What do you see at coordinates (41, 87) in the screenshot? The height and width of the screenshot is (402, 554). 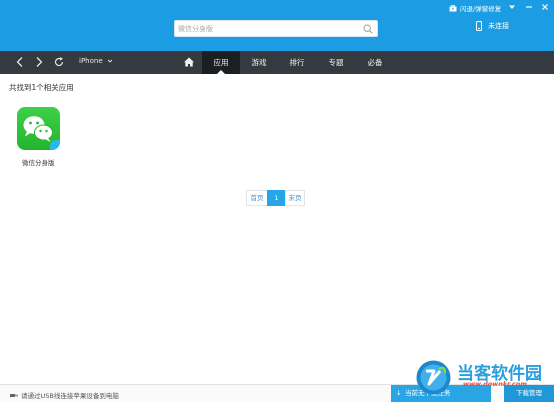 I see `result-count: 共找到1个相关应用` at bounding box center [41, 87].